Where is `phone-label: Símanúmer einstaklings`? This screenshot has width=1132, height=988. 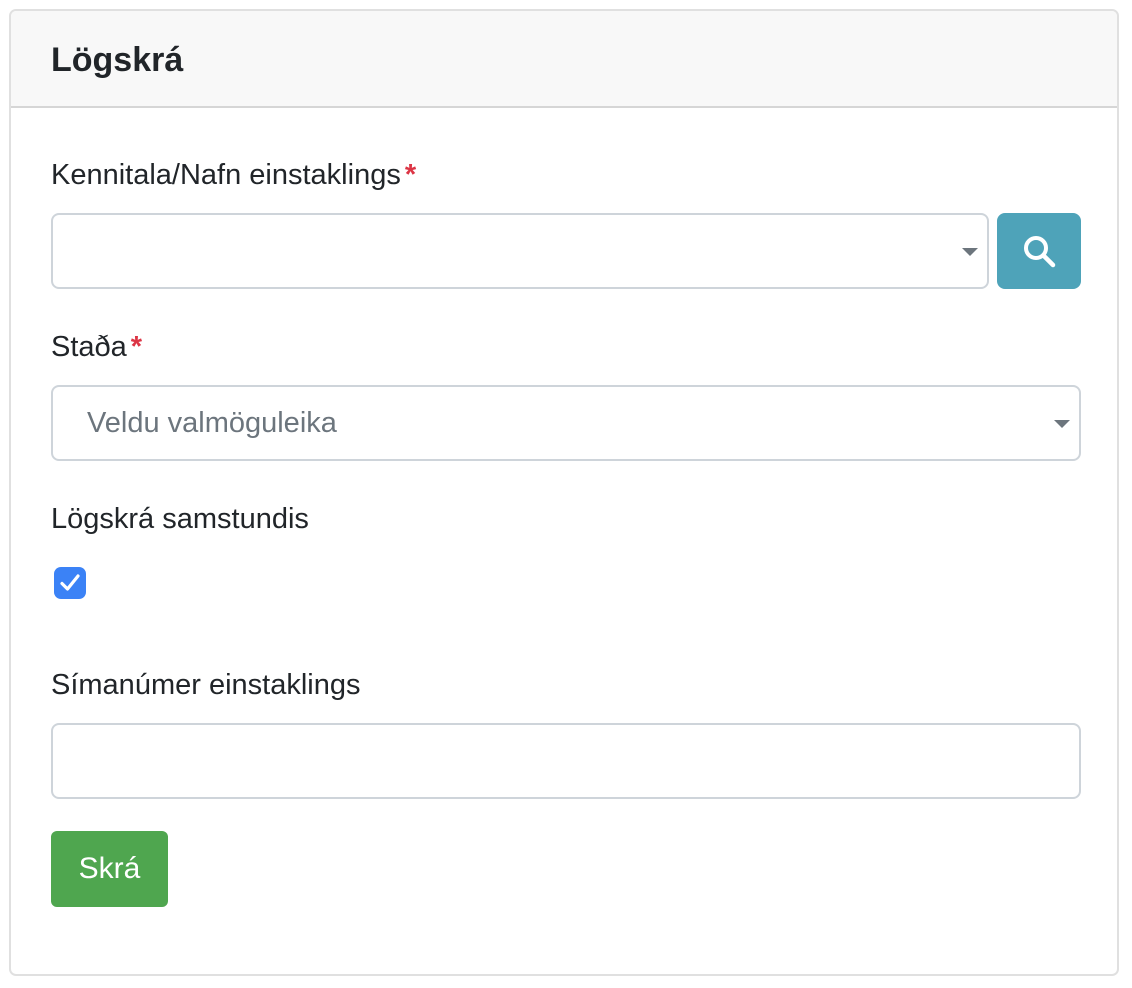 phone-label: Símanúmer einstaklings is located at coordinates (205, 685).